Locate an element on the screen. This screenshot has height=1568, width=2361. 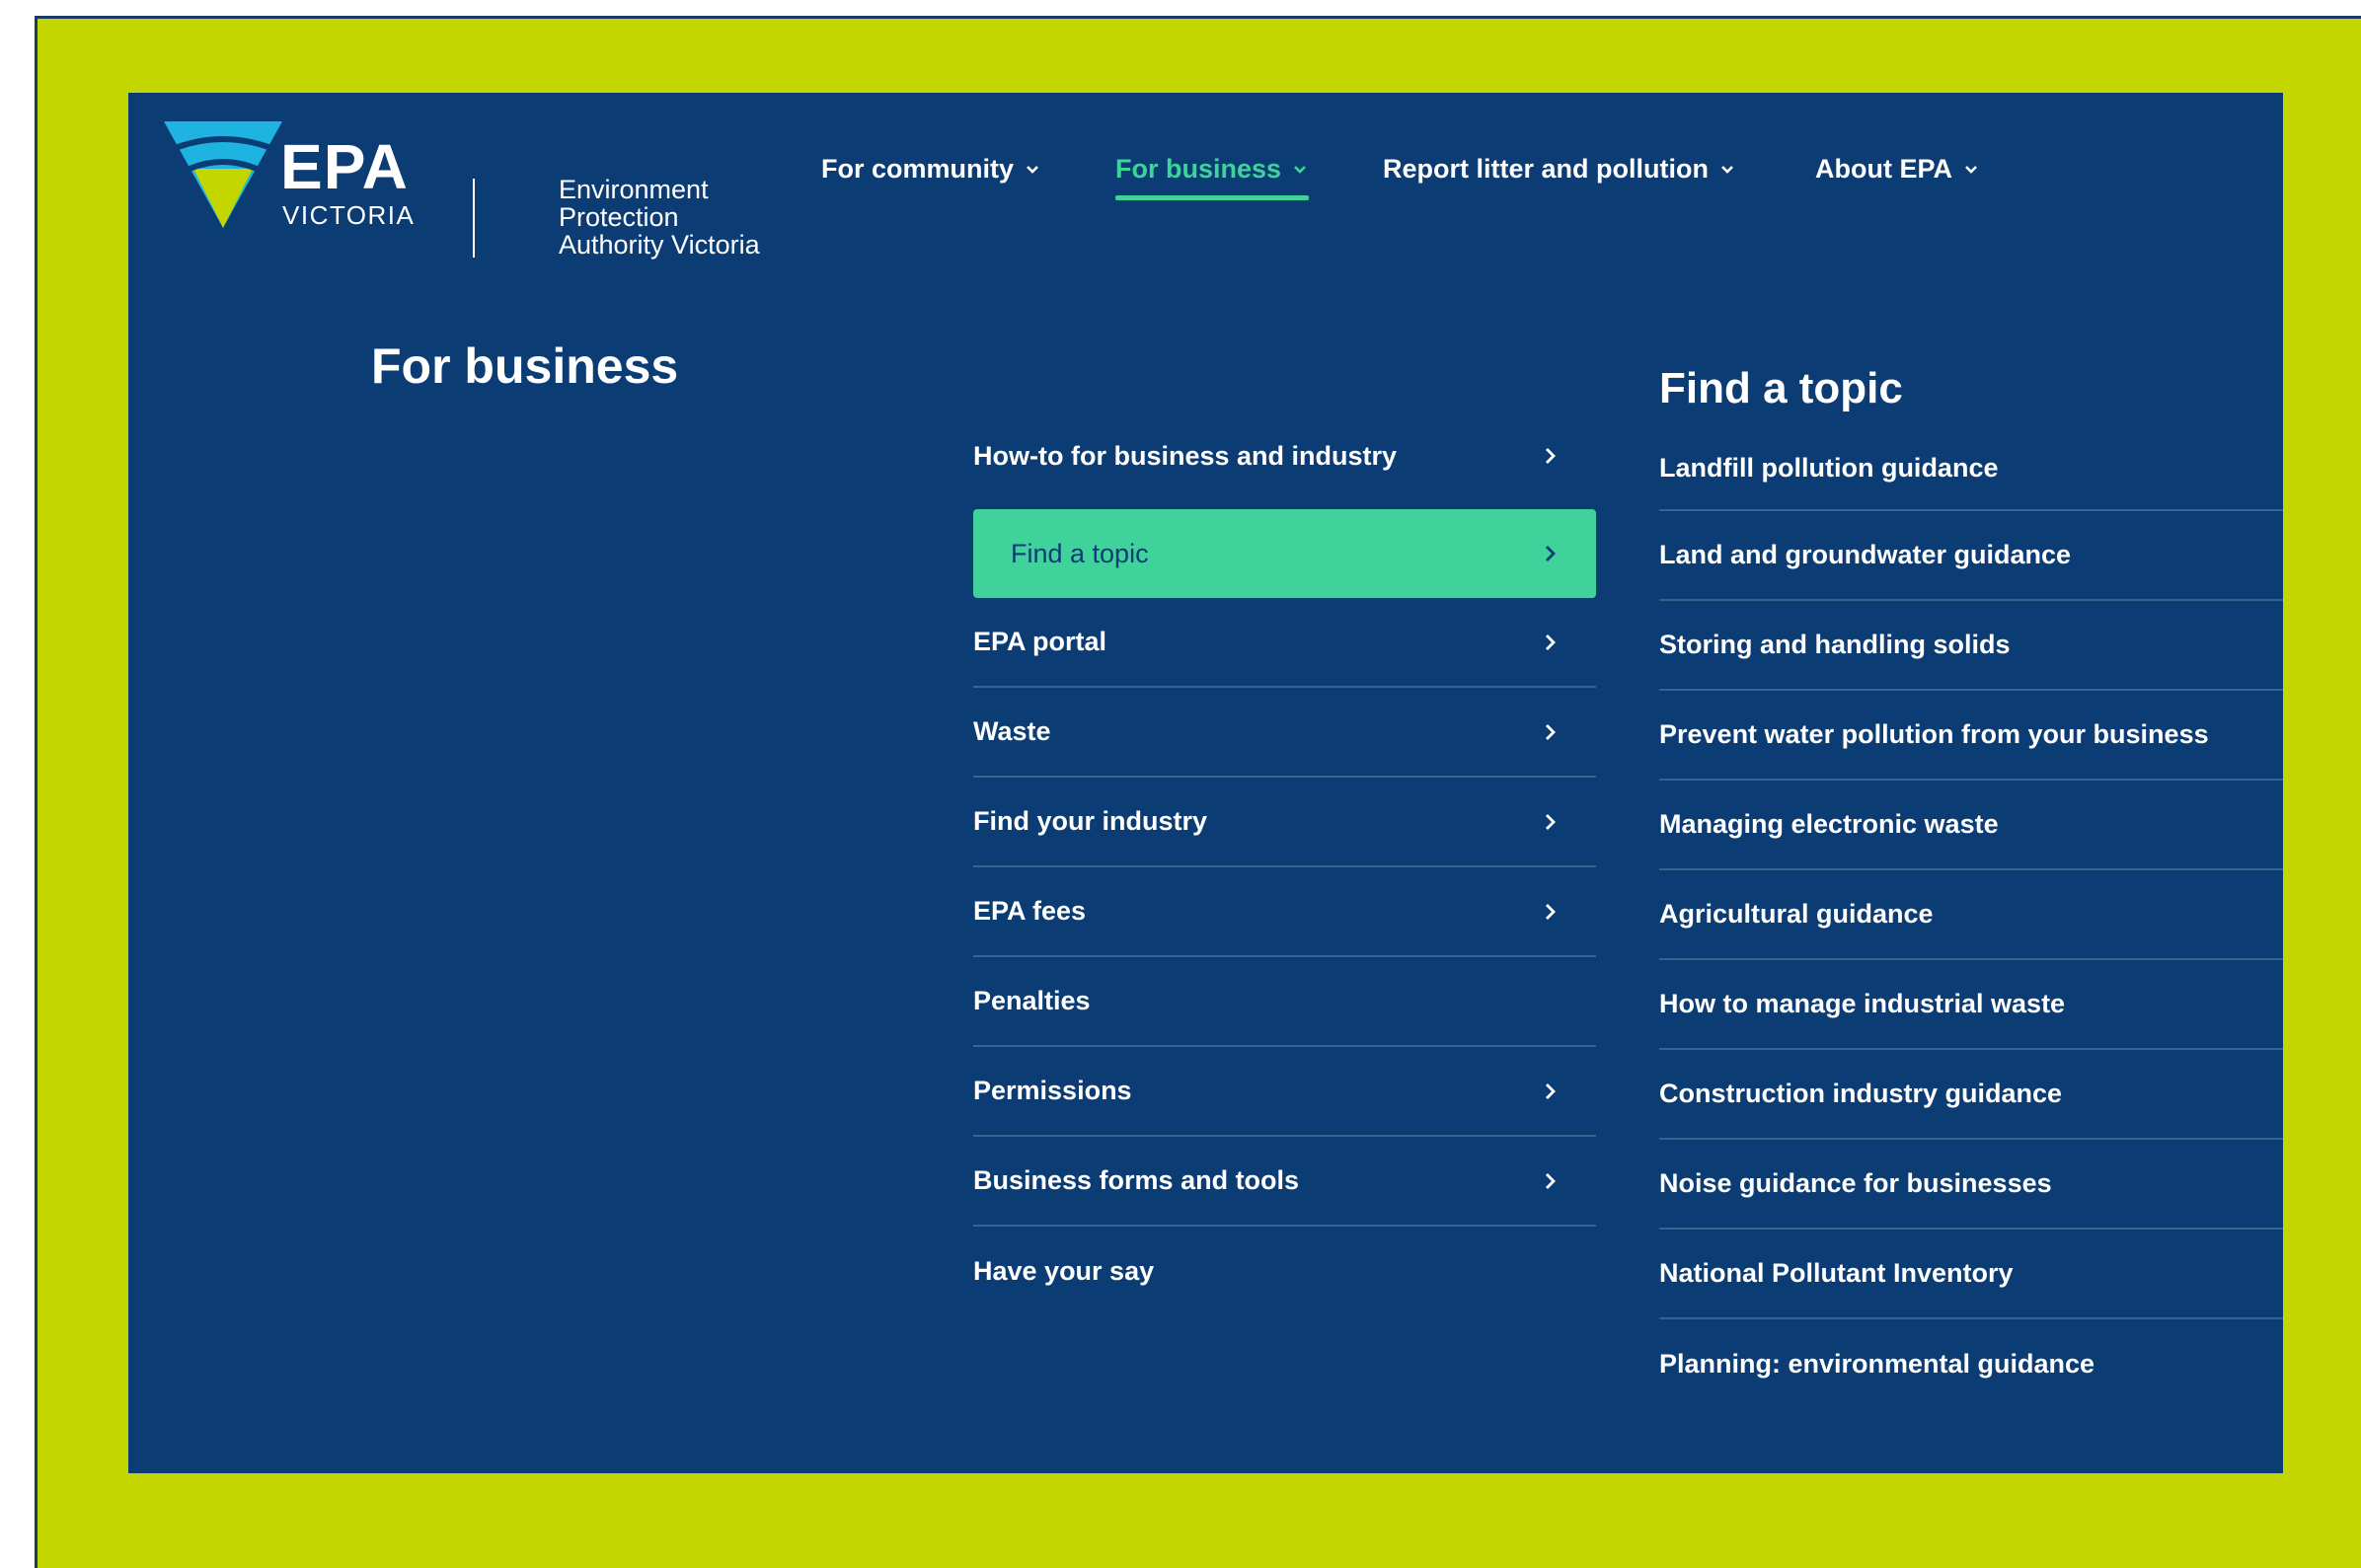
topic-column-title: Find a topic is located at coordinates (1781, 388).